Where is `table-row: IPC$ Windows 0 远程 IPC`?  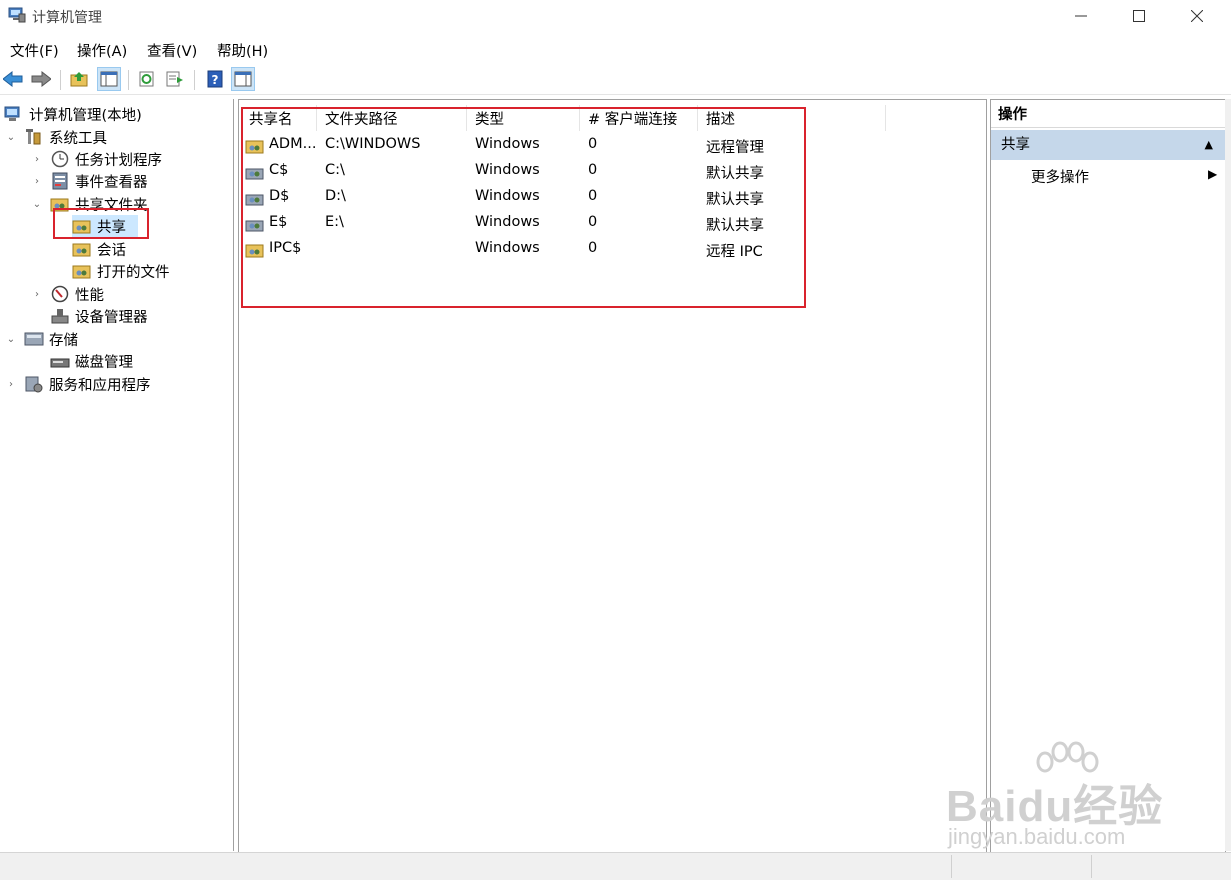
table-row: IPC$ Windows 0 远程 IPC is located at coordinates (613, 250).